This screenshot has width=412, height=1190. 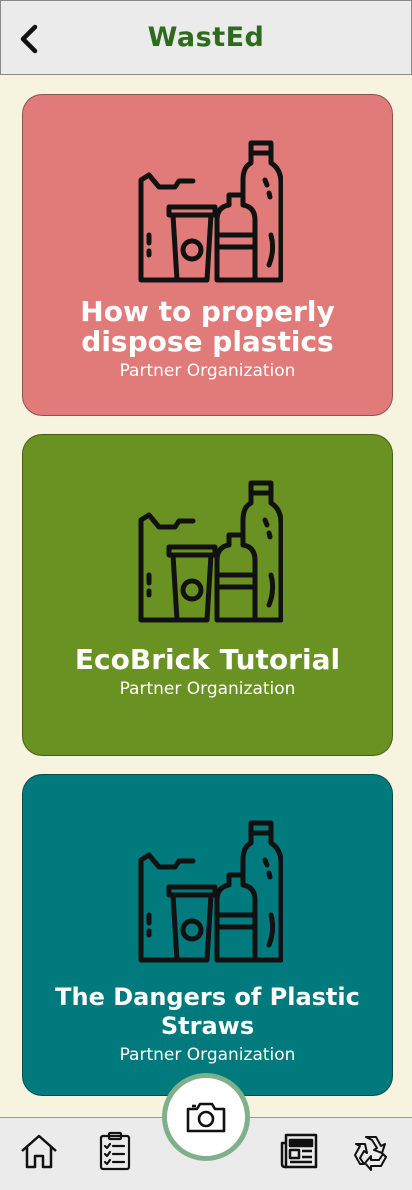 I want to click on camera-button, so click(x=206, y=1117).